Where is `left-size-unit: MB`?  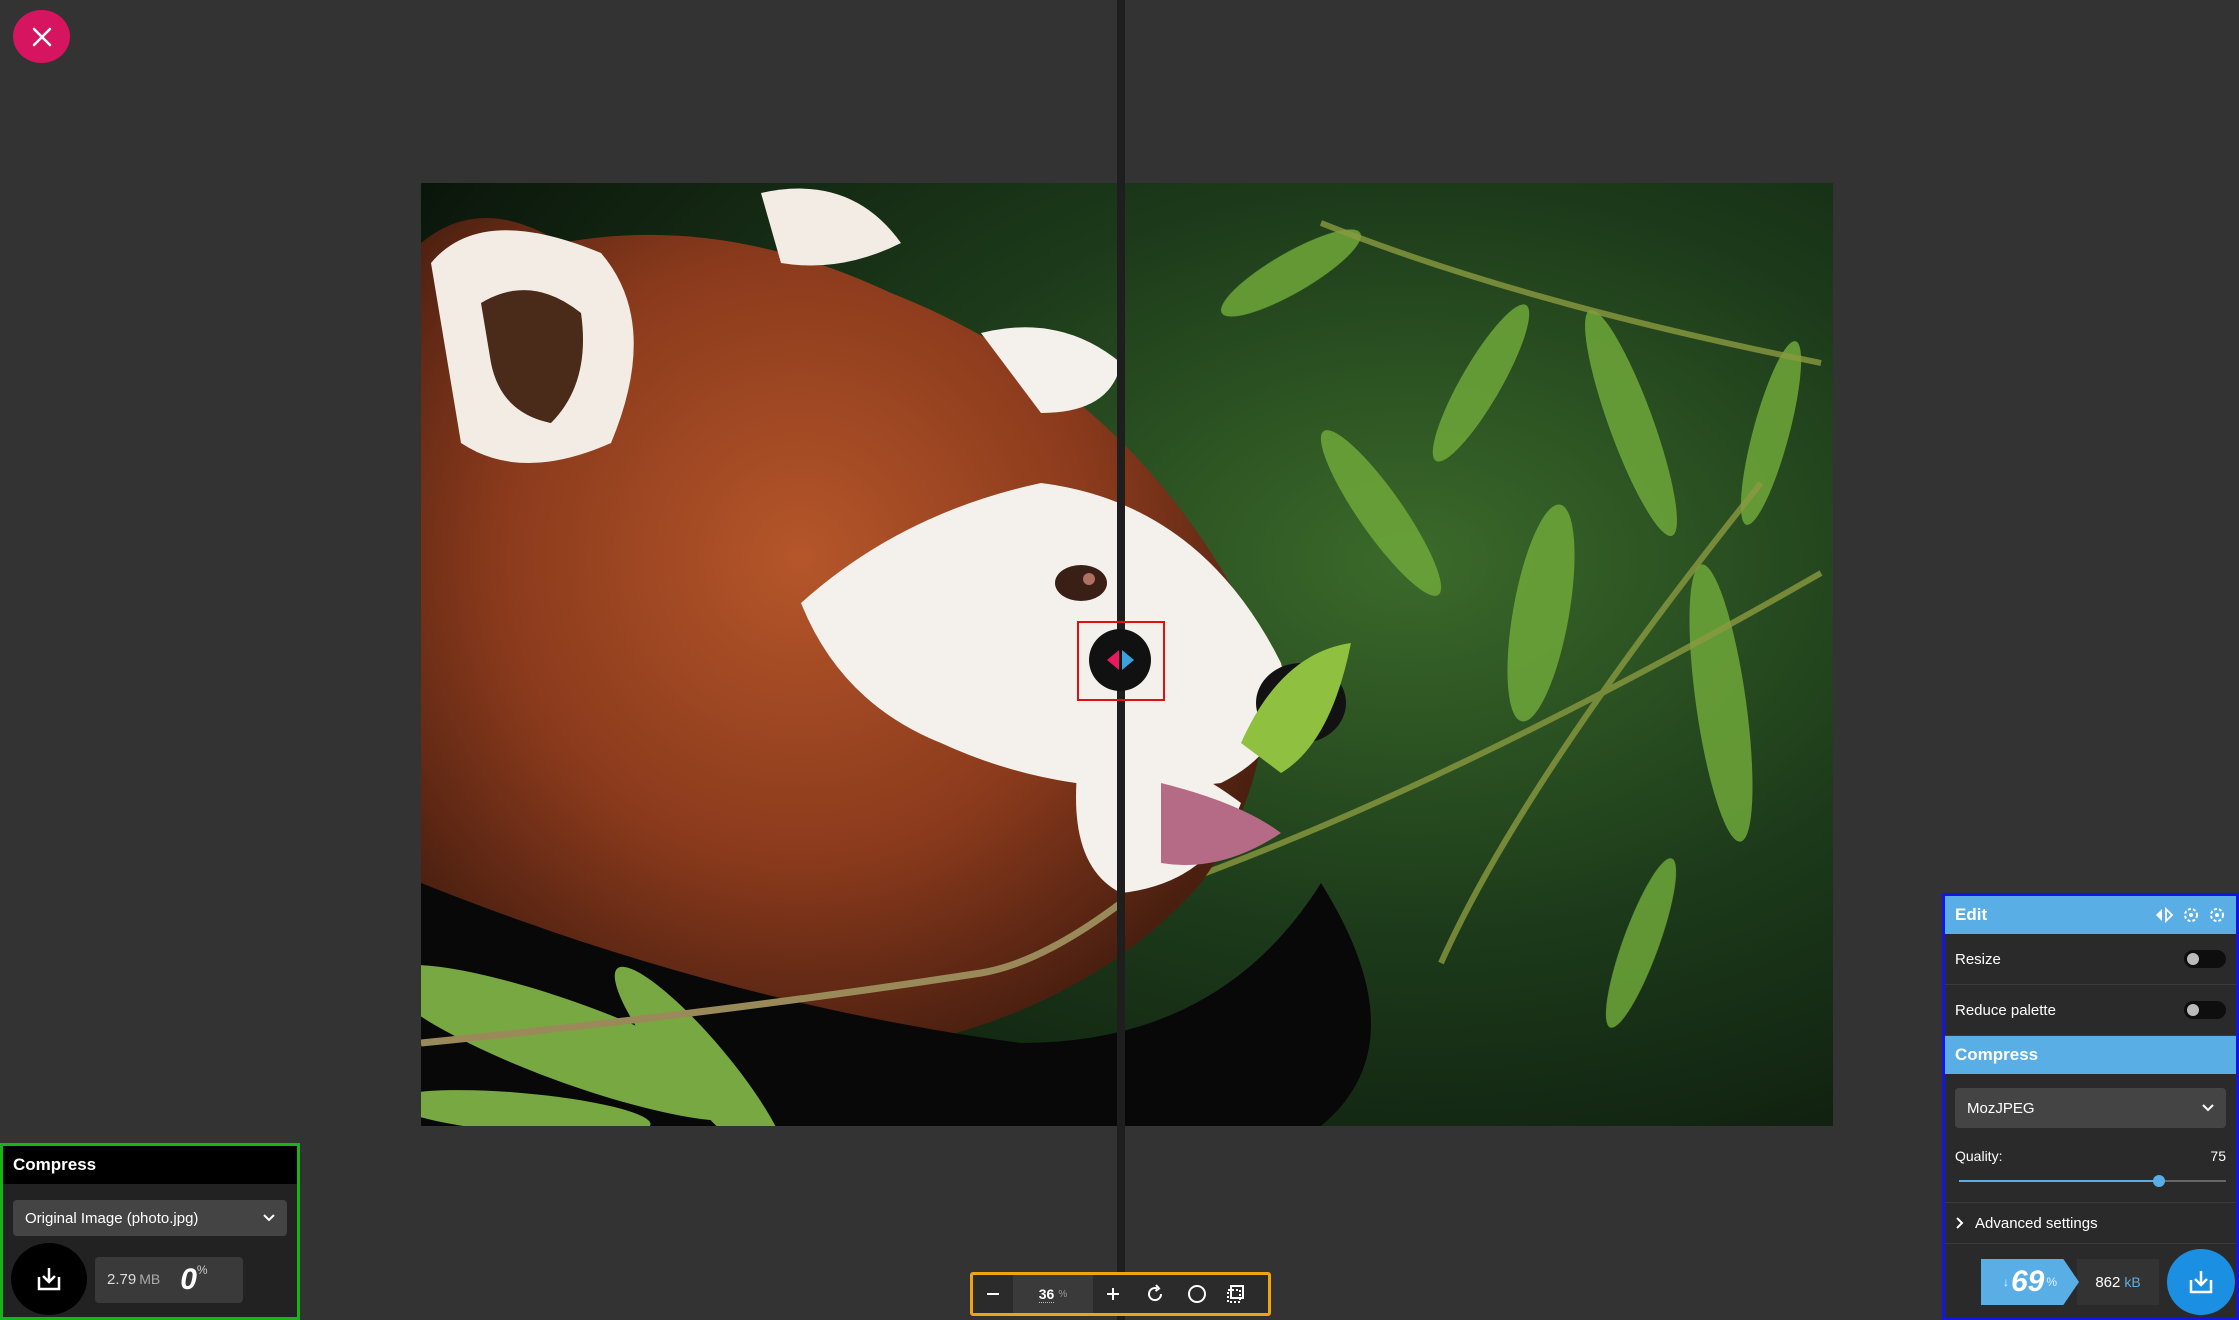 left-size-unit: MB is located at coordinates (150, 1279).